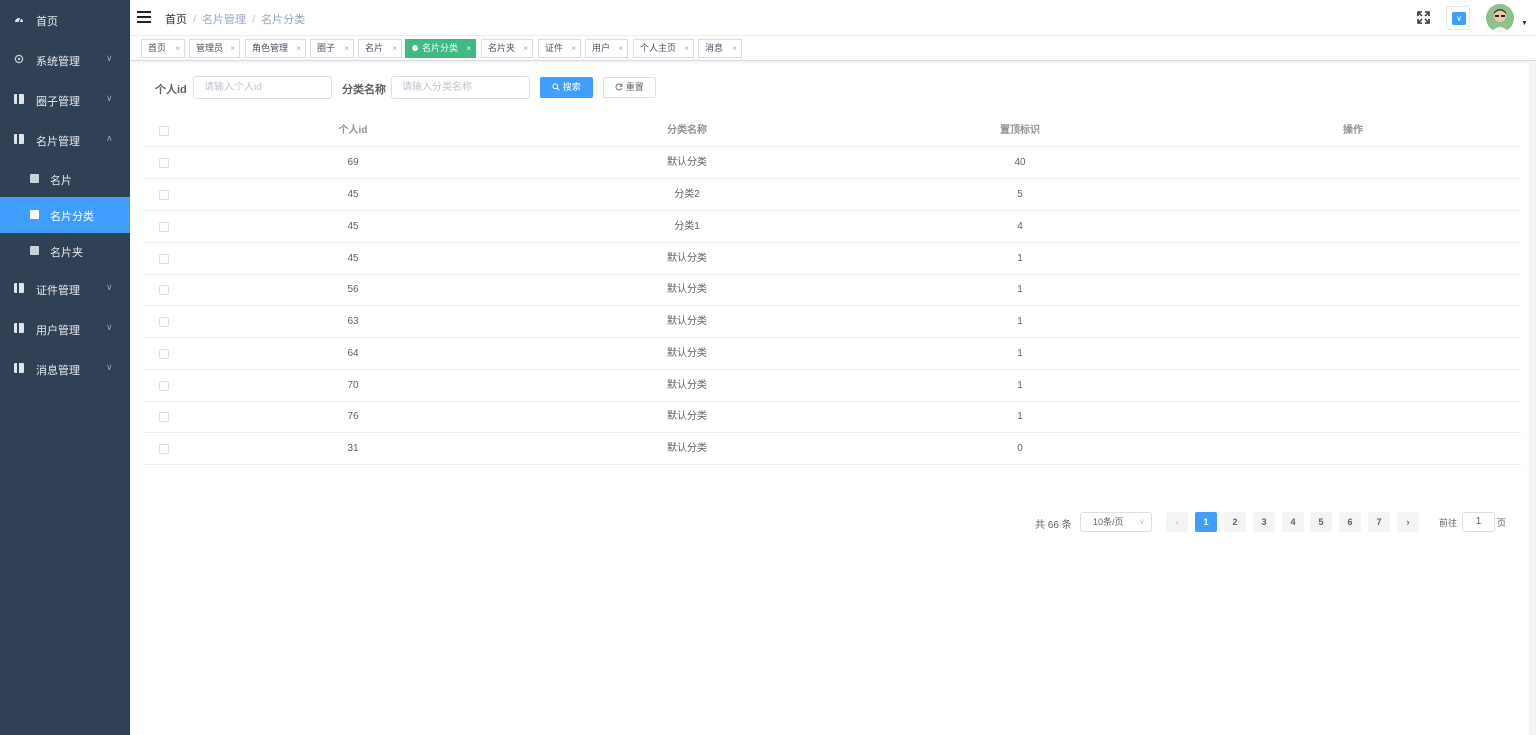 This screenshot has width=1536, height=735. Describe the element at coordinates (65, 251) in the screenshot. I see `sidebar-subitem-card-folder: 名片夹` at that location.